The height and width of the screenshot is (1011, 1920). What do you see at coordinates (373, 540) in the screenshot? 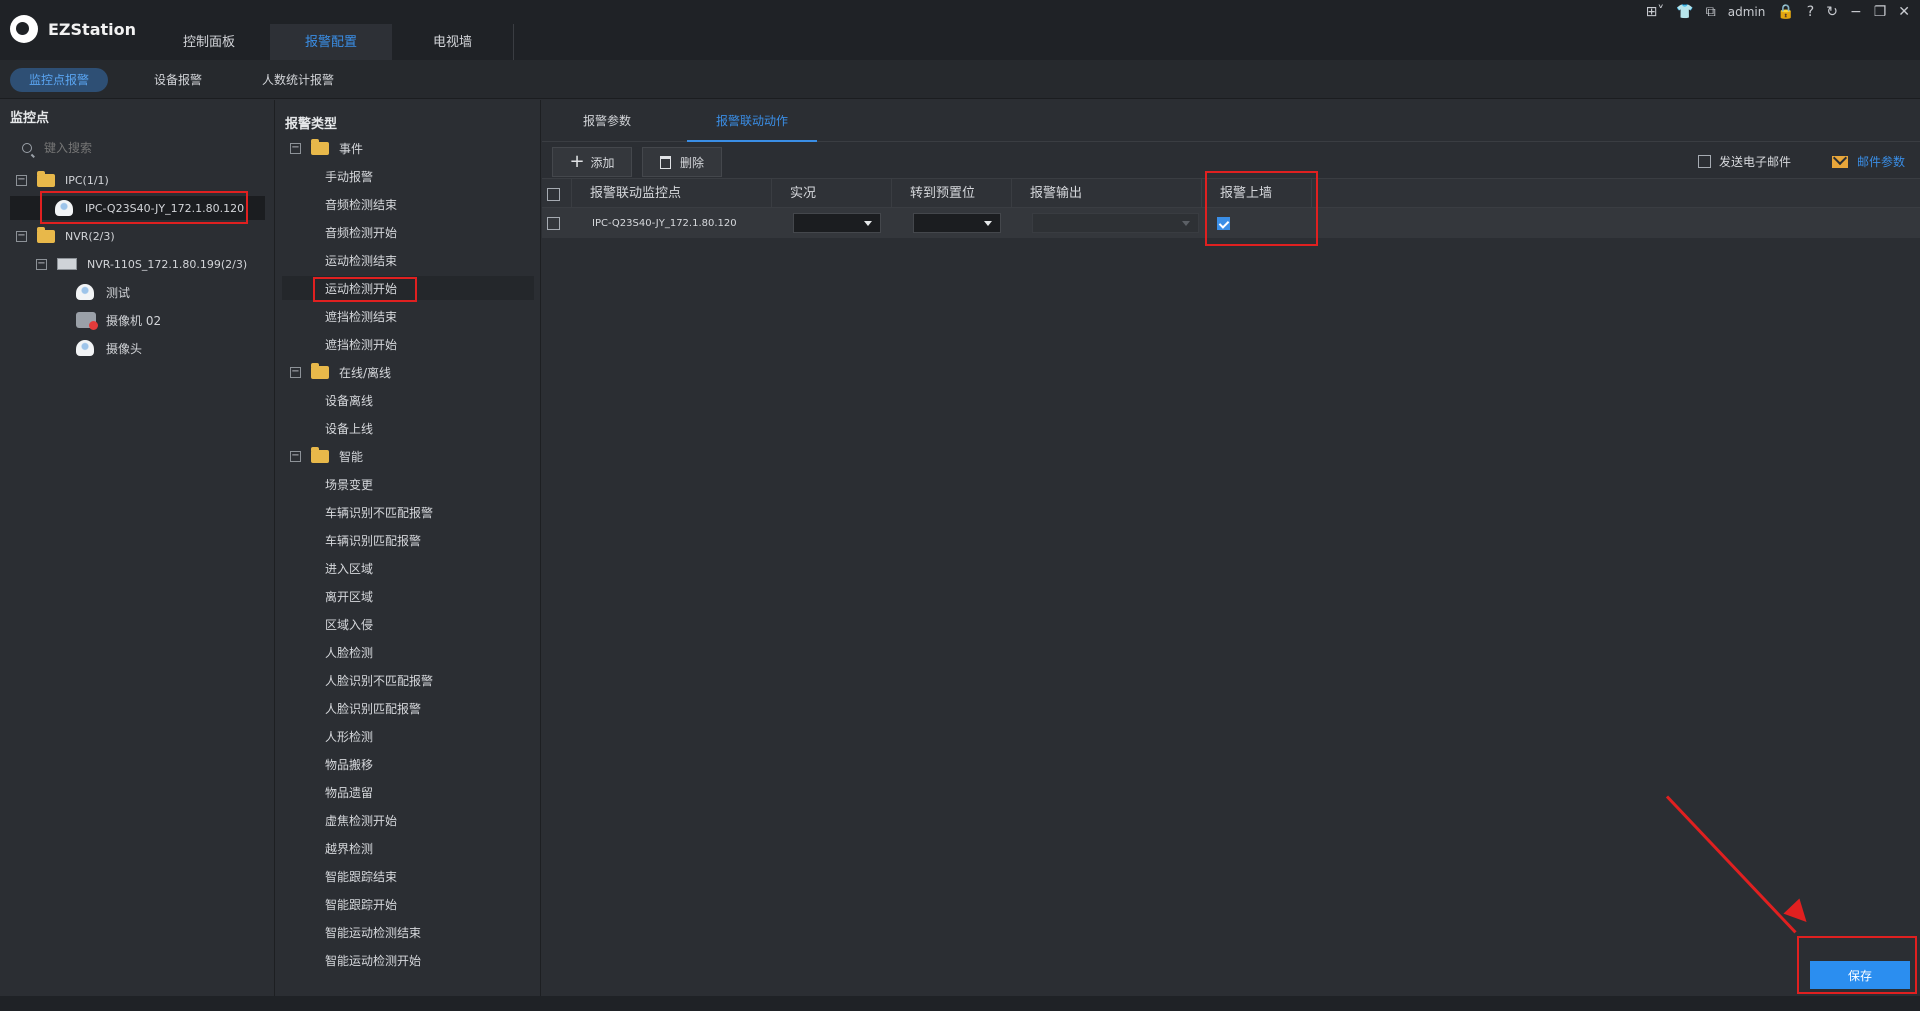
I see `alarm-type-label: 车辆识别匹配报警` at bounding box center [373, 540].